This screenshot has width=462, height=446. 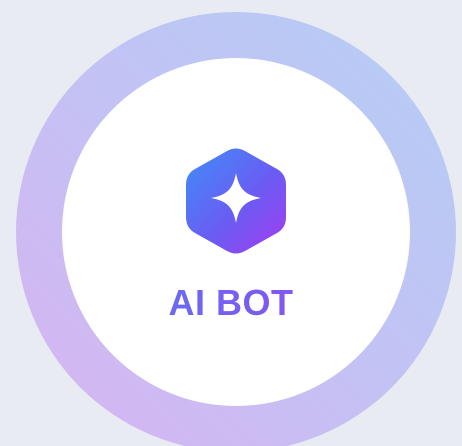 What do you see at coordinates (236, 201) in the screenshot?
I see `sparkle-hexagon-icon` at bounding box center [236, 201].